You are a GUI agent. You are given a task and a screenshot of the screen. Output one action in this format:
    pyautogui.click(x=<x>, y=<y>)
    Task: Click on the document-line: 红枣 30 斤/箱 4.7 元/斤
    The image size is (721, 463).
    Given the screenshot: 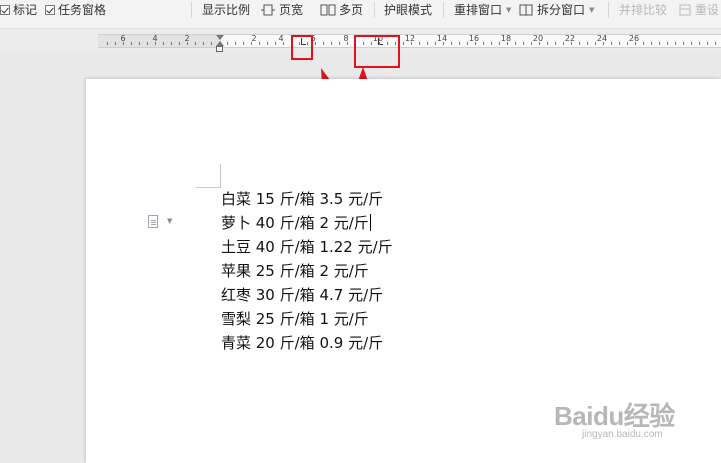 What is the action you would take?
    pyautogui.click(x=307, y=295)
    